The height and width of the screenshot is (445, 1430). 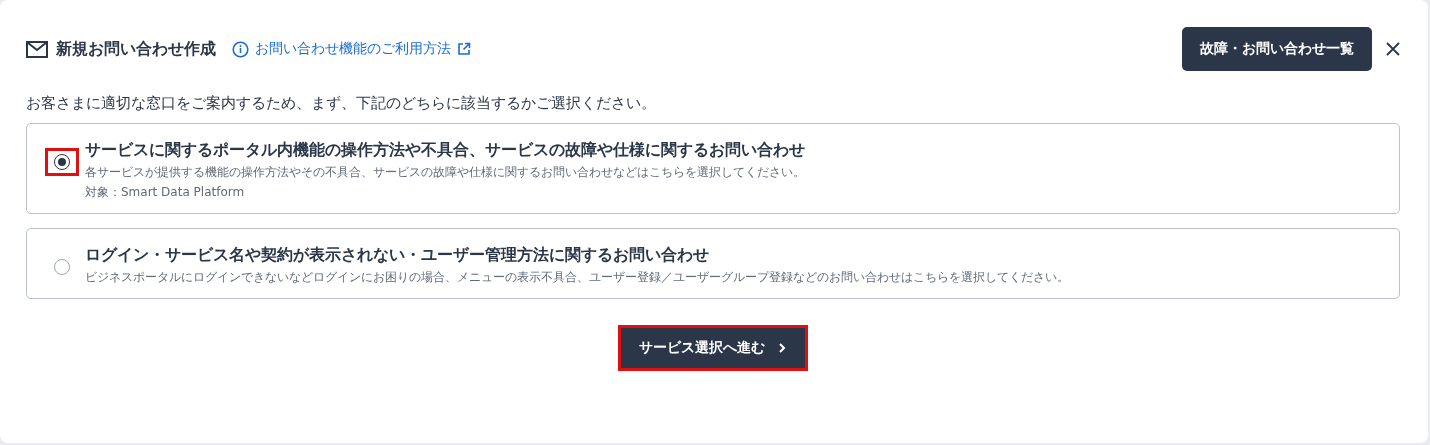 I want to click on inquiry-list-button: 故障・お問い合わせ一覧, so click(x=1277, y=49).